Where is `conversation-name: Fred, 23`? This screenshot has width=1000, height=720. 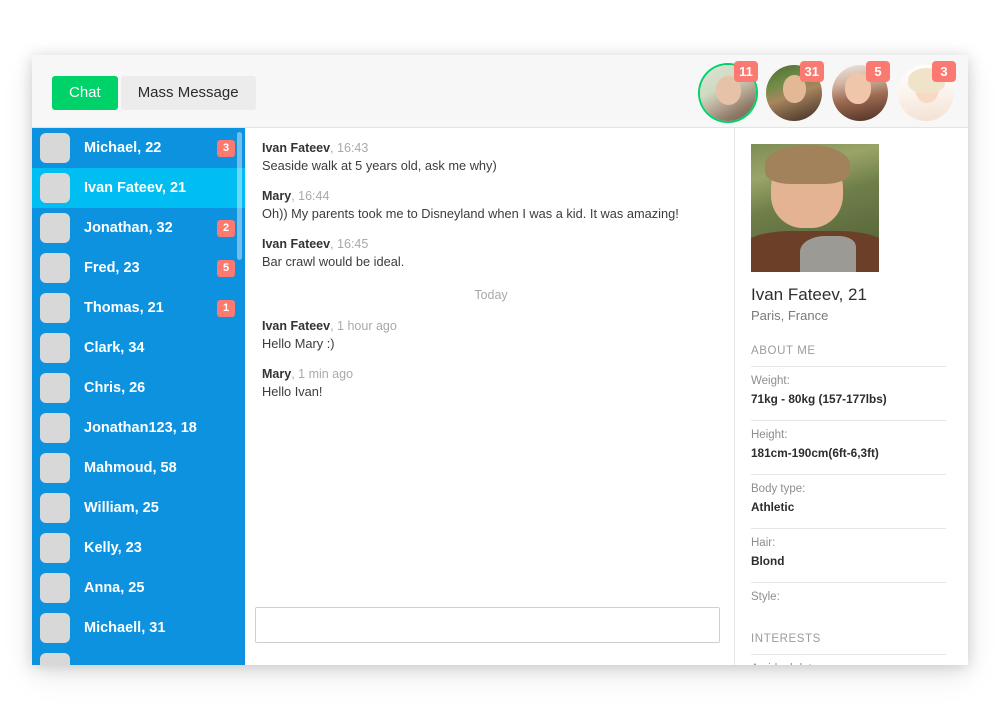
conversation-name: Fred, 23 is located at coordinates (112, 268).